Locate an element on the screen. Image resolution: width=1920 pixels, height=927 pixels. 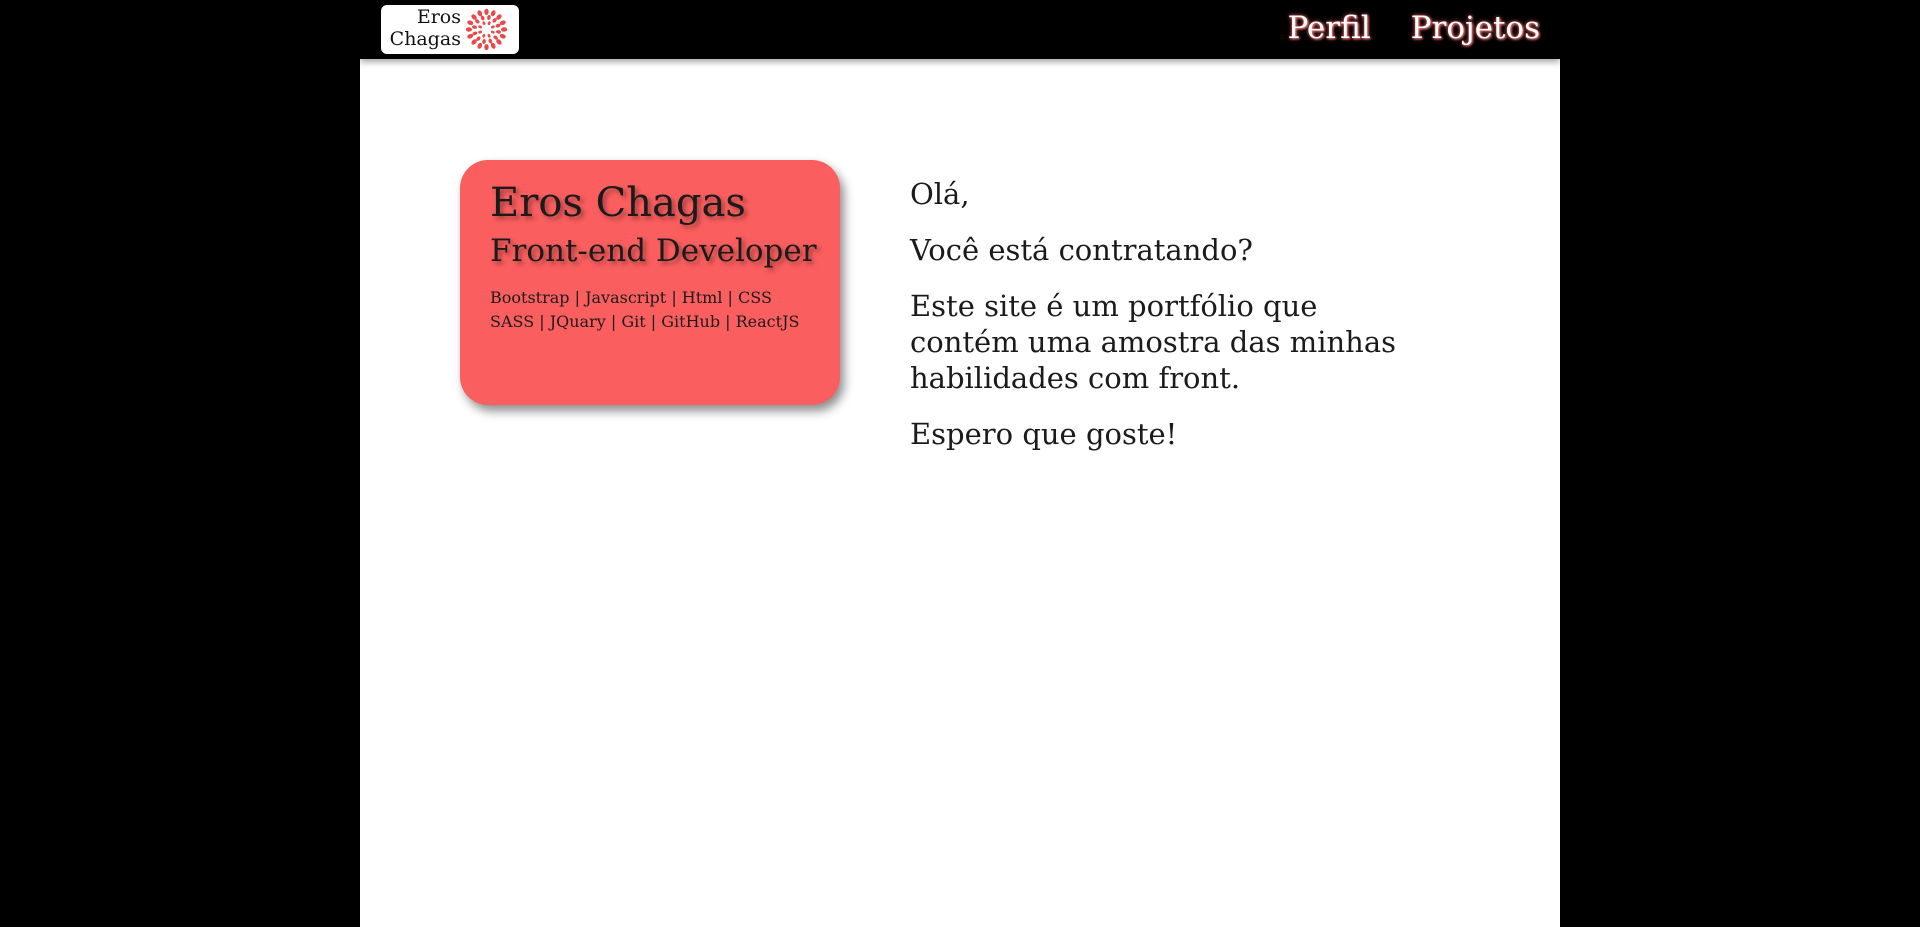
logo: Eros Chagas is located at coordinates (450, 29).